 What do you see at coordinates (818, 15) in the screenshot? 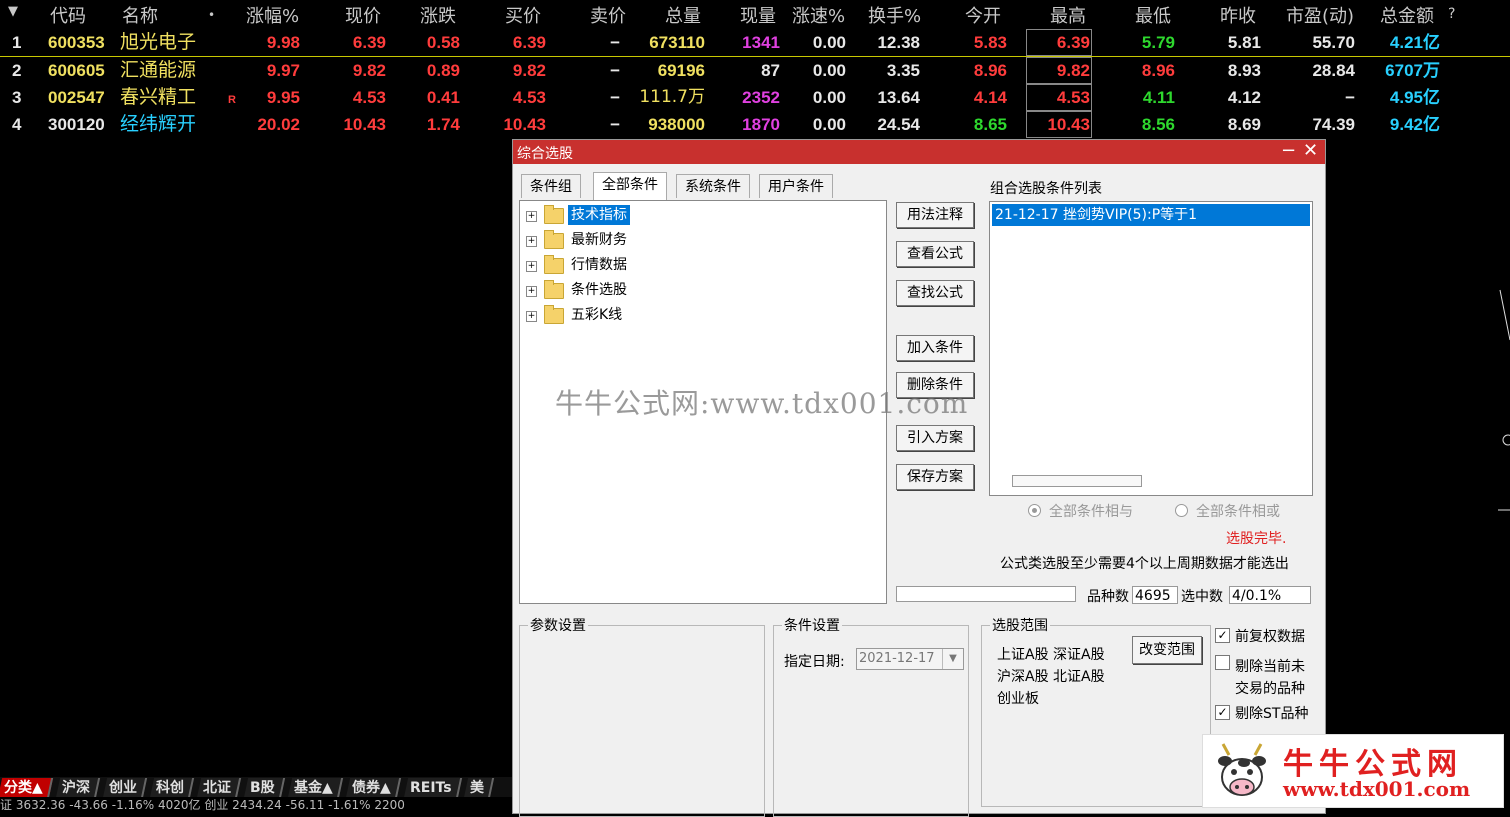
I see `header-speed: 涨速%` at bounding box center [818, 15].